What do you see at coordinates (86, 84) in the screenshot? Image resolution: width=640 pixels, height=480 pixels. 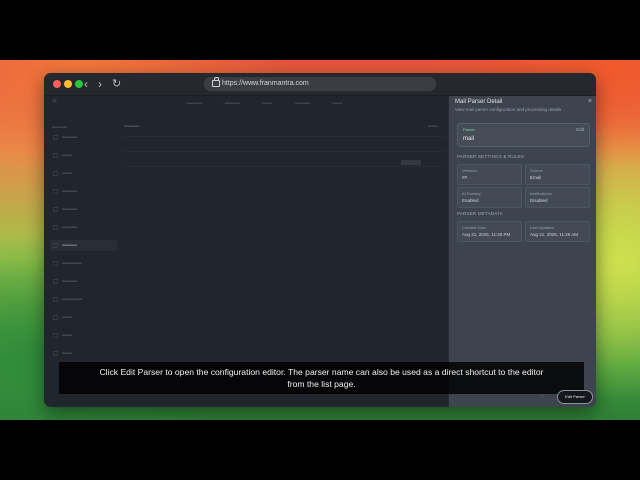 I see `back-arrow-icon: ‹` at bounding box center [86, 84].